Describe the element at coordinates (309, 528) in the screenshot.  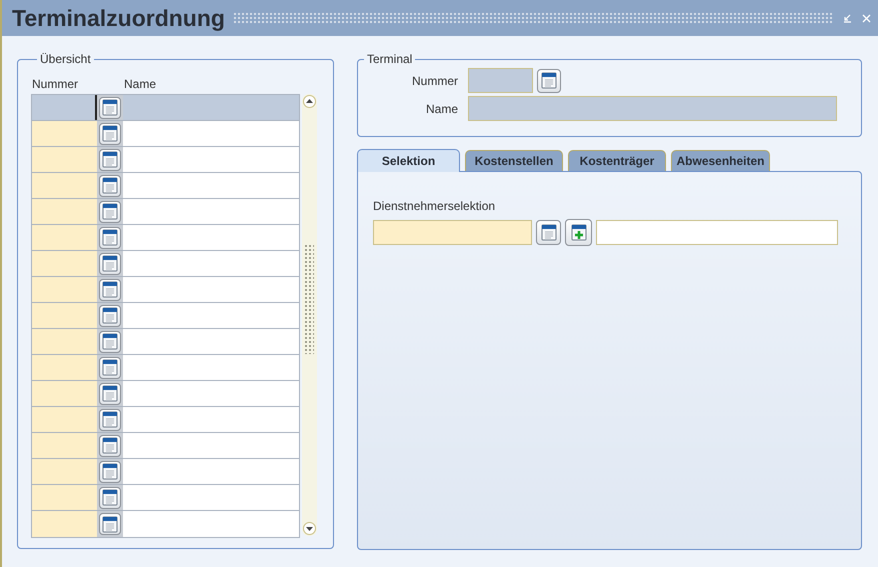
I see `scroll-down-icon` at that location.